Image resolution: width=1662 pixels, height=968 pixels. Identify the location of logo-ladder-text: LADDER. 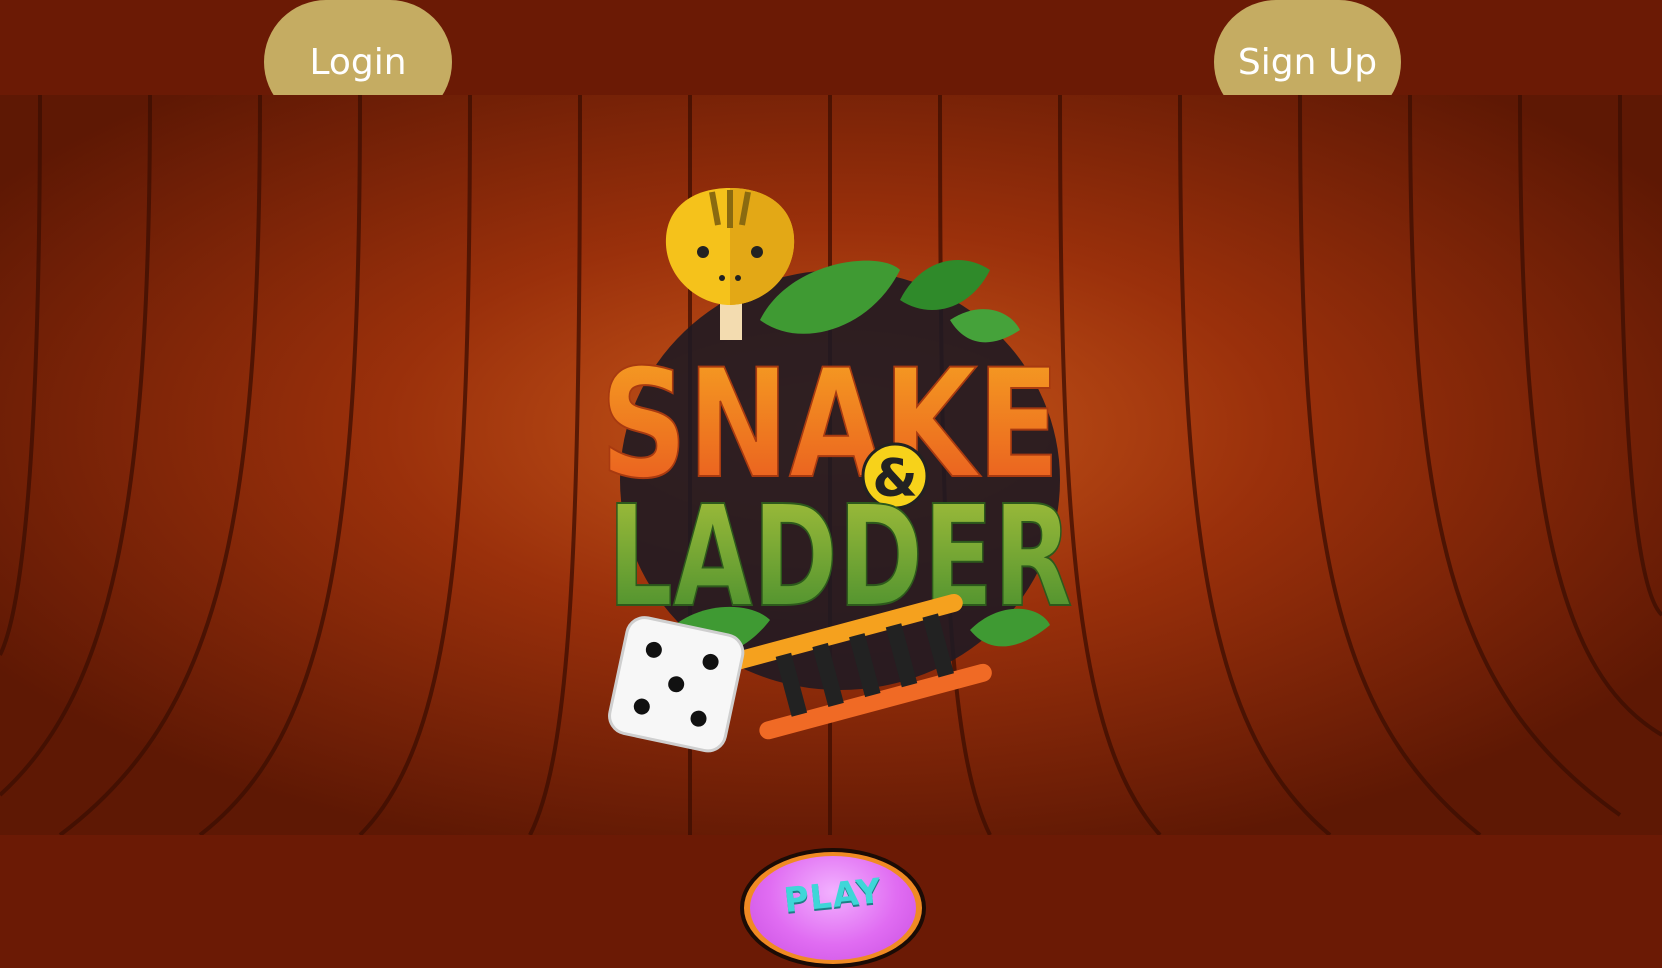
(840, 557).